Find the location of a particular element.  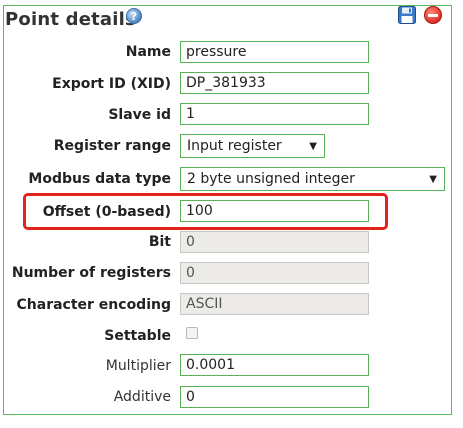

data-type-select: 2 byte unsigned integer ▼ is located at coordinates (312, 179).